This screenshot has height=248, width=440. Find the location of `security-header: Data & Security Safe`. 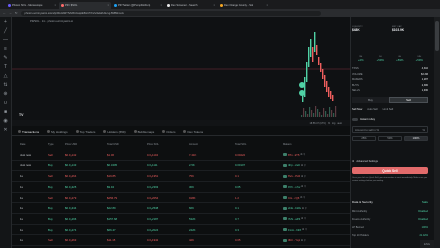

security-header: Data & Security Safe is located at coordinates (390, 202).